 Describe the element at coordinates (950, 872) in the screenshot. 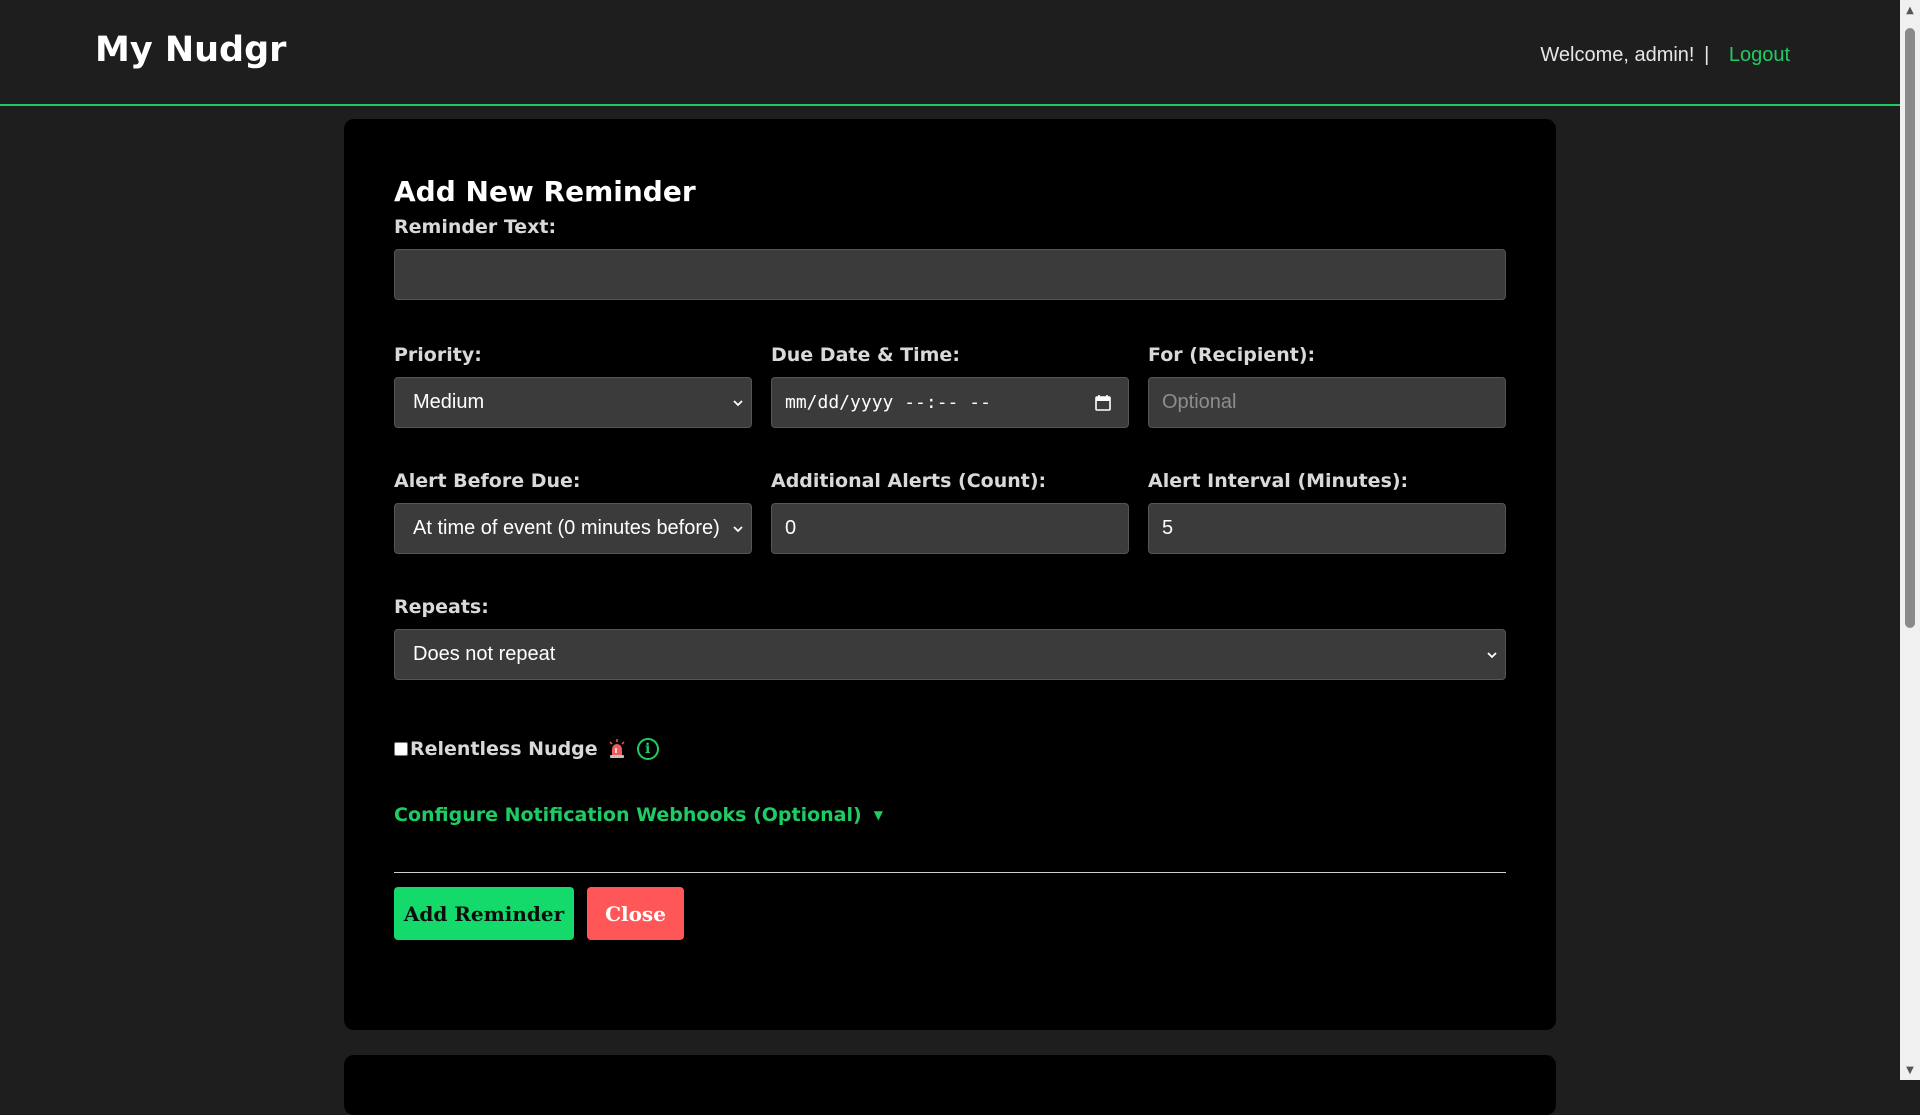

I see `divider` at that location.